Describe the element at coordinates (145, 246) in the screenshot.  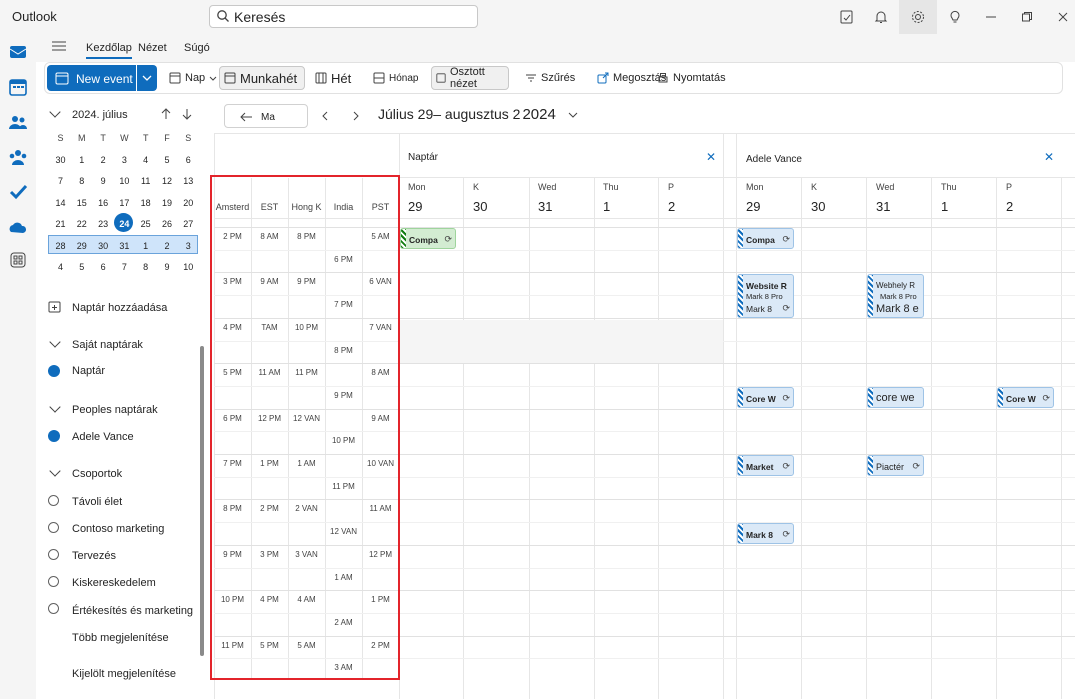
I see `mini-calendar-day: 1` at that location.